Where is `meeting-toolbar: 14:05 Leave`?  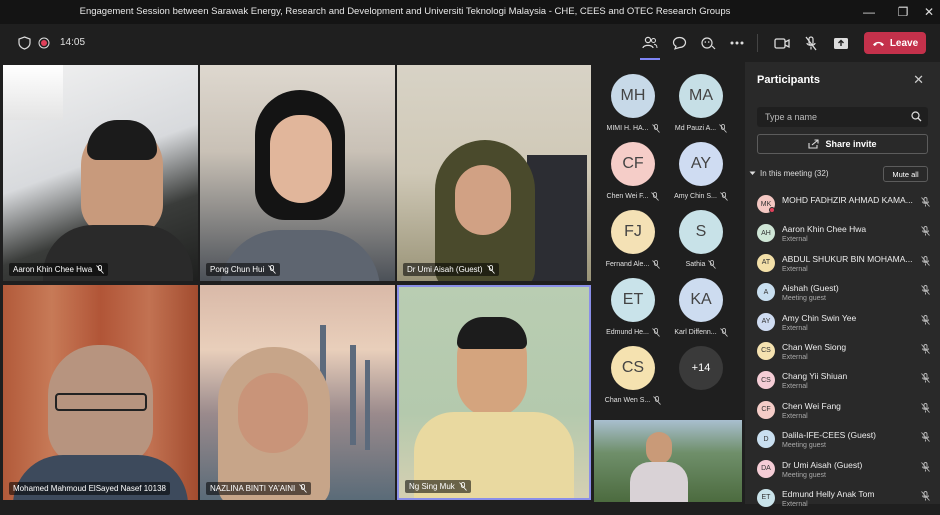 meeting-toolbar: 14:05 Leave is located at coordinates (470, 43).